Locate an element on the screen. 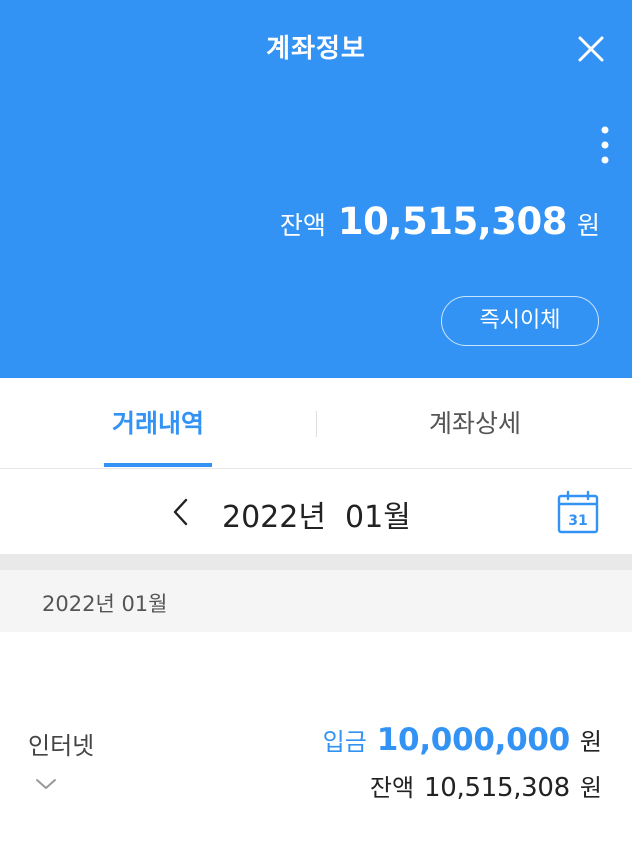 The image size is (632, 841). chevron-down-icon is located at coordinates (46, 784).